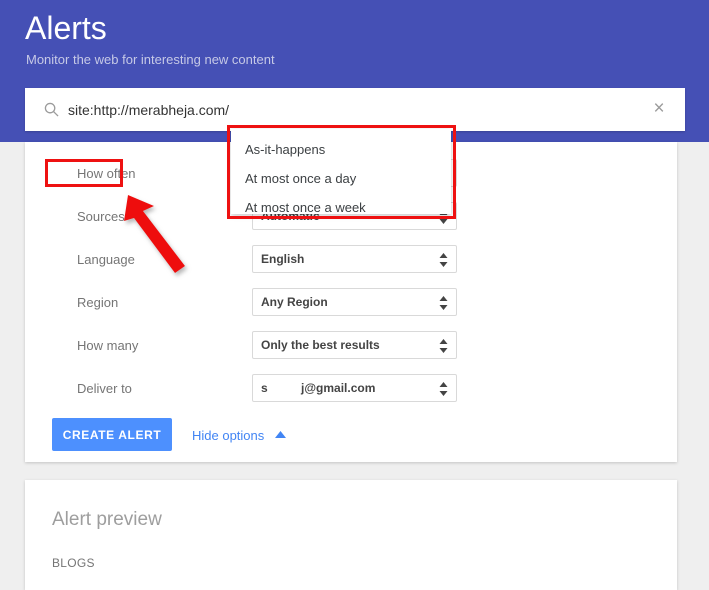 The width and height of the screenshot is (709, 590). I want to click on deliver-to-select: s j@gmail.com, so click(354, 388).